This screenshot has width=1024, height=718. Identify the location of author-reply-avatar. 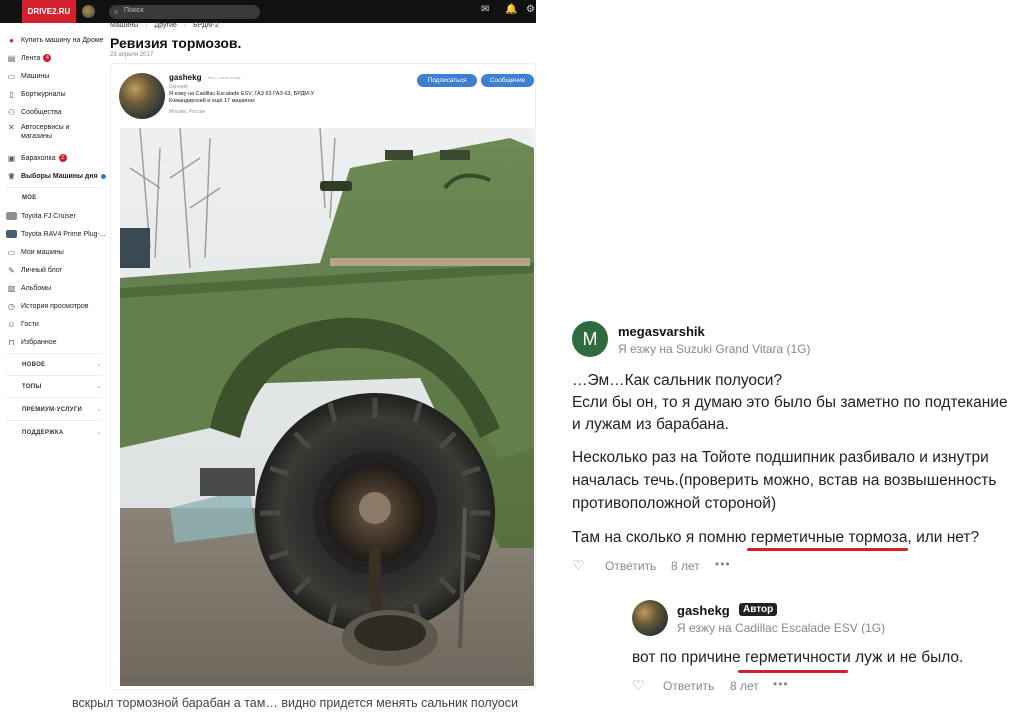
(650, 618).